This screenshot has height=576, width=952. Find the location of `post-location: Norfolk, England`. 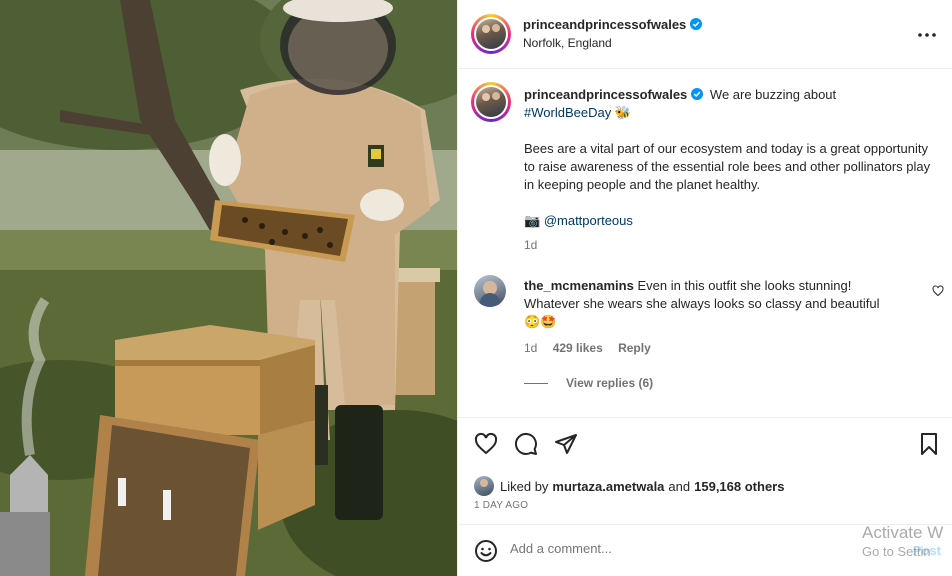

post-location: Norfolk, England is located at coordinates (612, 43).